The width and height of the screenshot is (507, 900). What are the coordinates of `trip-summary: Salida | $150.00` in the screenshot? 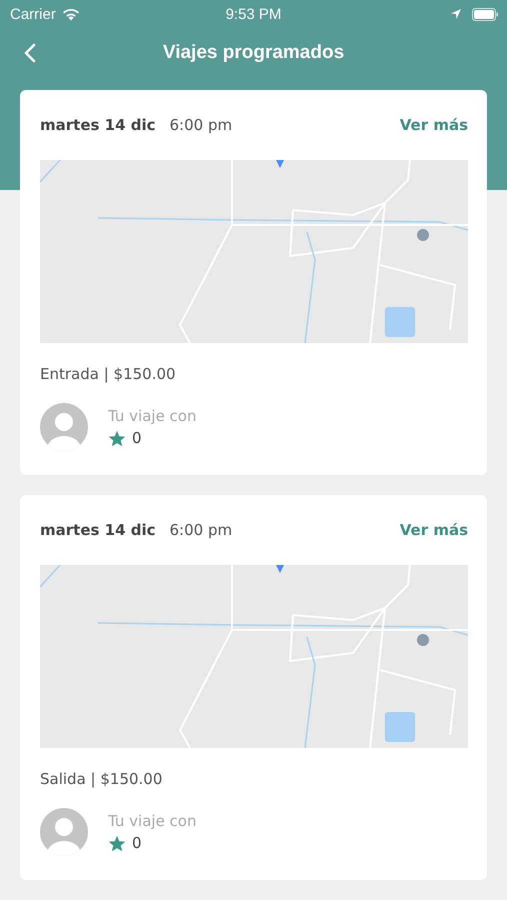 It's located at (102, 779).